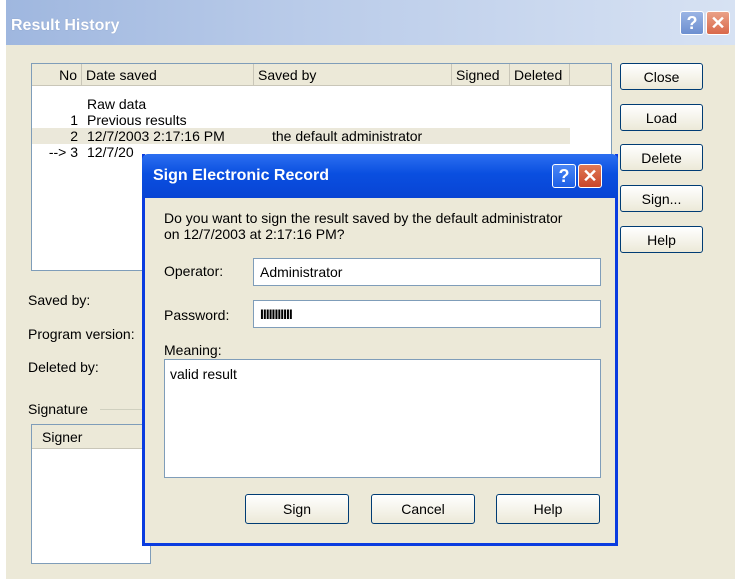 The image size is (735, 579). Describe the element at coordinates (347, 136) in the screenshot. I see `row-saved-by: the default administrator` at that location.